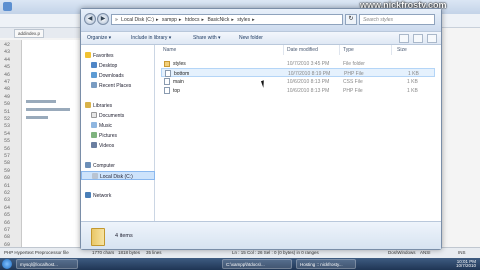 The width and height of the screenshot is (480, 270). Describe the element at coordinates (402, 50) in the screenshot. I see `column-size: Size` at that location.